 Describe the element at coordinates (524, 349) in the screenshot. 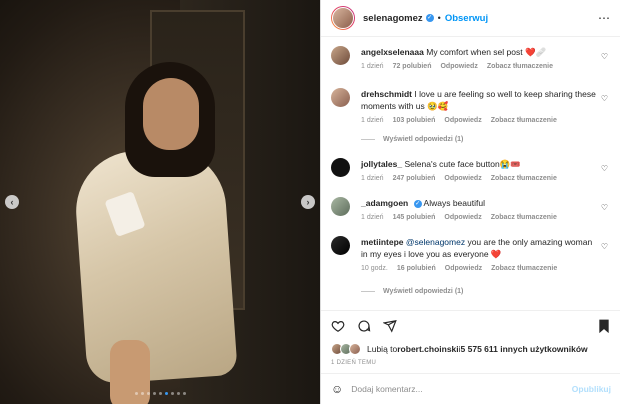

I see `likes-count: 5 575 611 innych użytkowników` at that location.